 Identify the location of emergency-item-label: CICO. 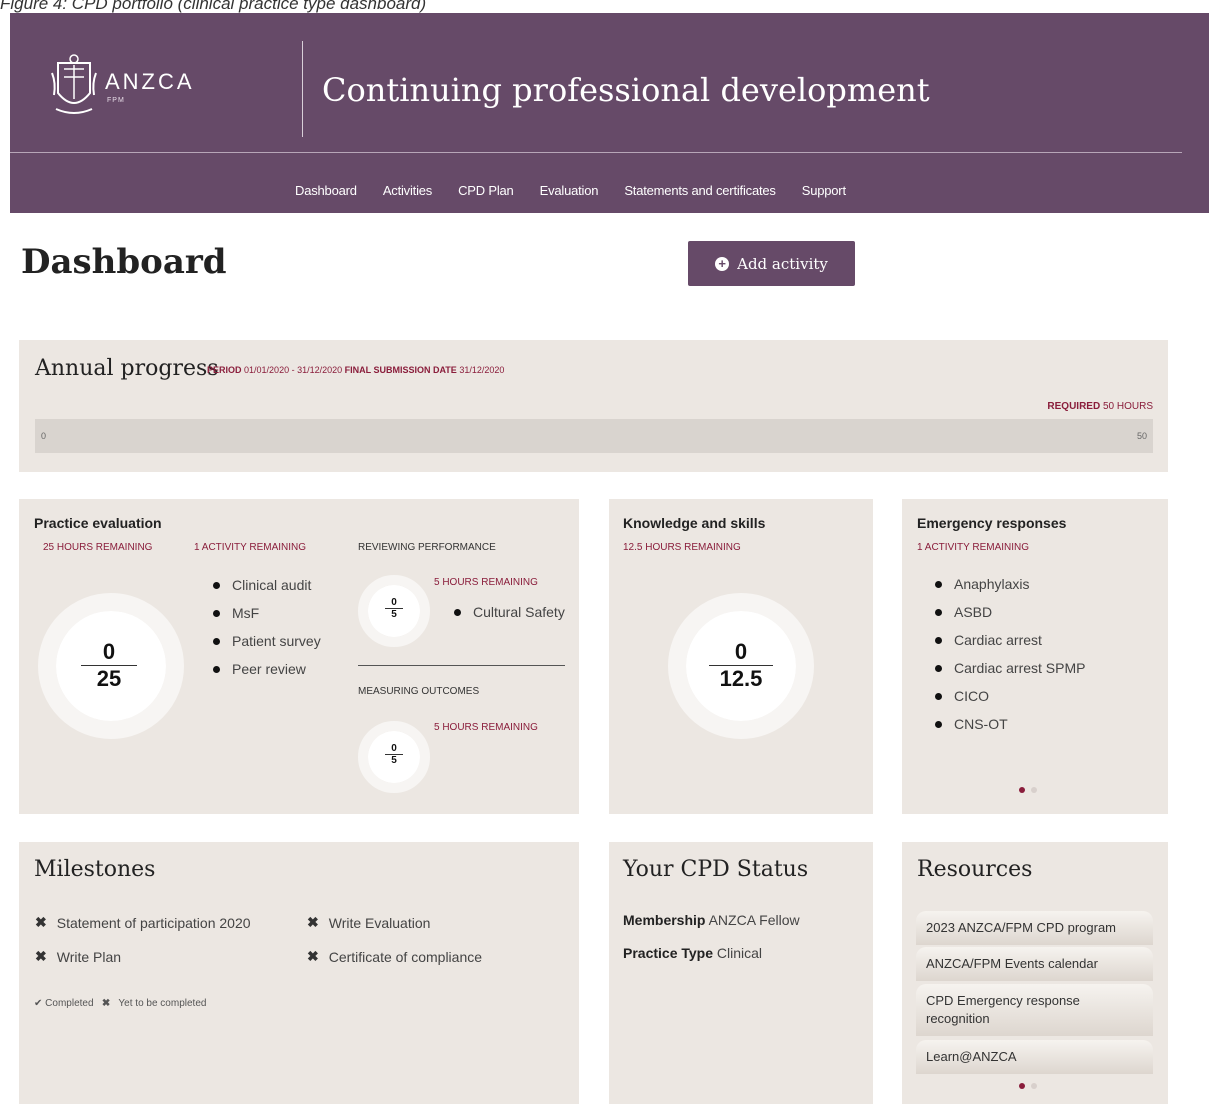
(971, 696).